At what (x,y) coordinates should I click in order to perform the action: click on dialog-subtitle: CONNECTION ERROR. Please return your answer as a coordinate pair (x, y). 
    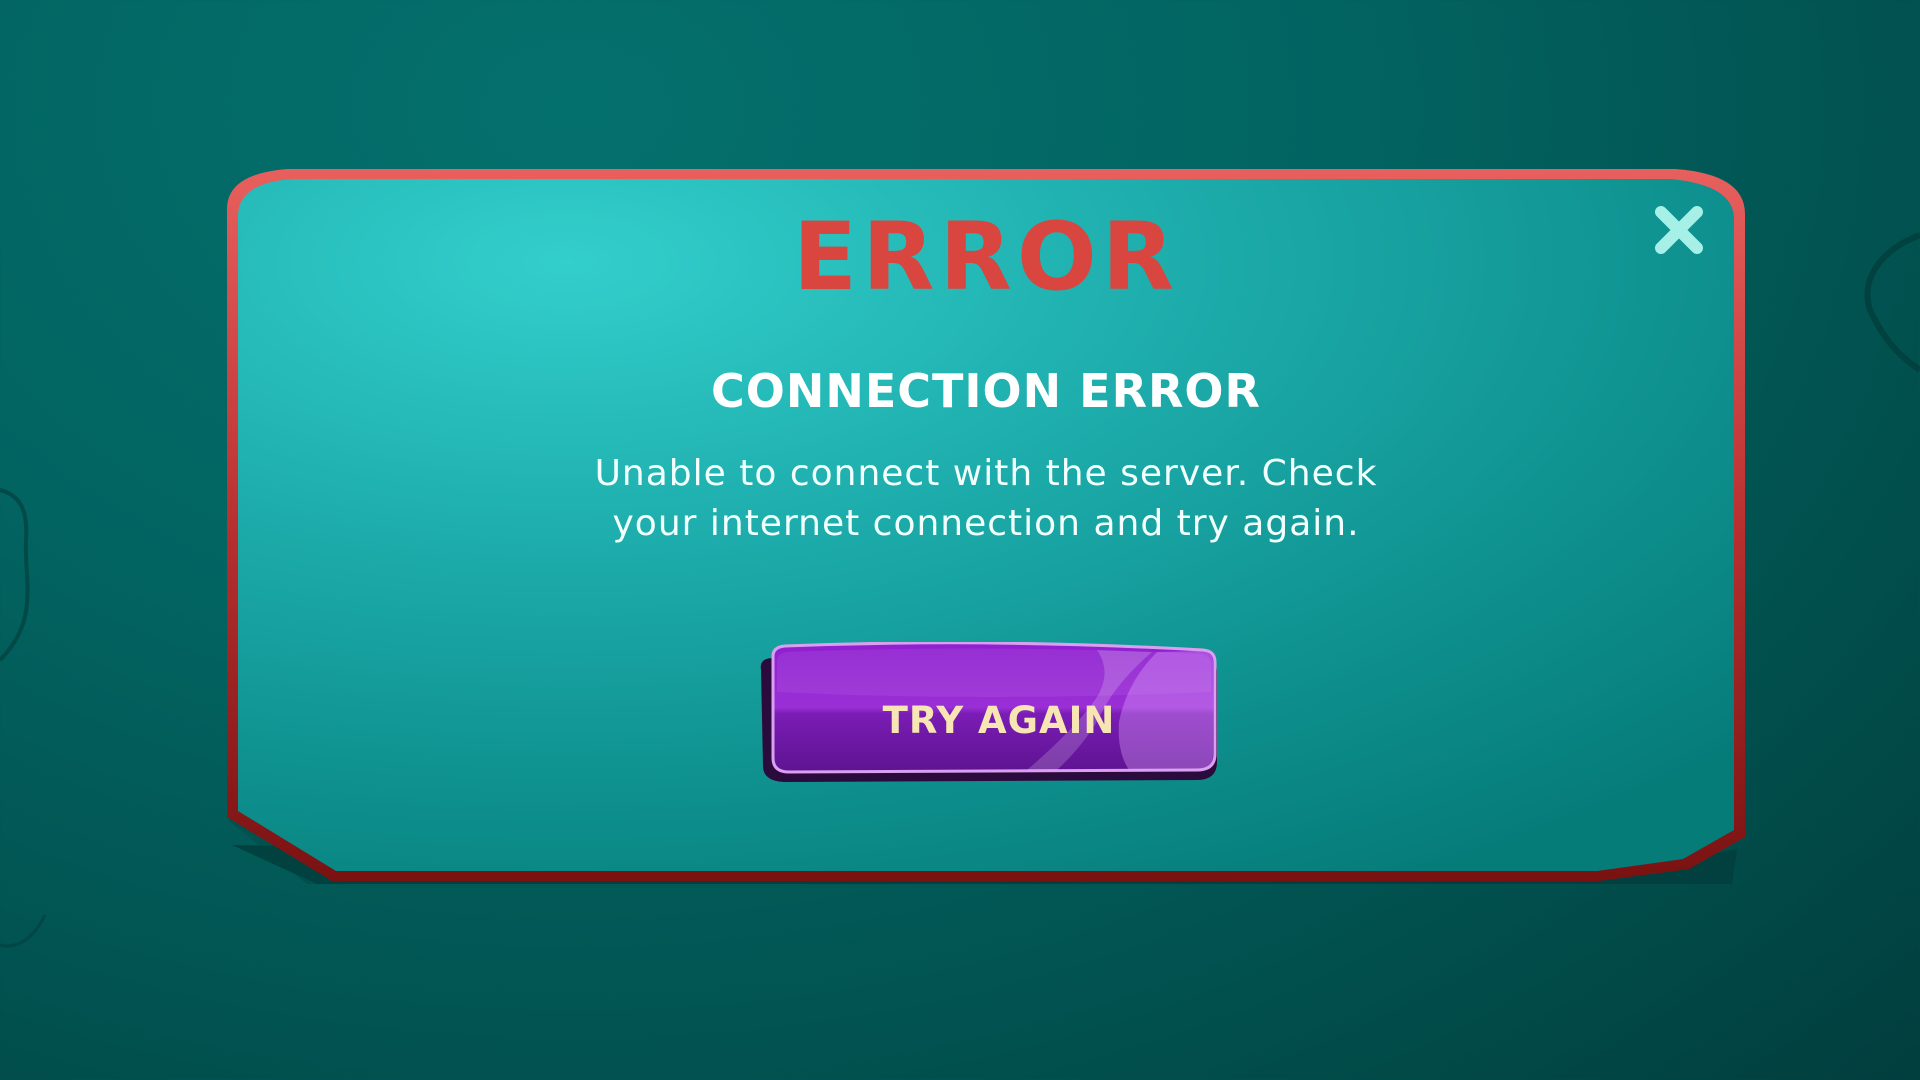
    Looking at the image, I should click on (986, 391).